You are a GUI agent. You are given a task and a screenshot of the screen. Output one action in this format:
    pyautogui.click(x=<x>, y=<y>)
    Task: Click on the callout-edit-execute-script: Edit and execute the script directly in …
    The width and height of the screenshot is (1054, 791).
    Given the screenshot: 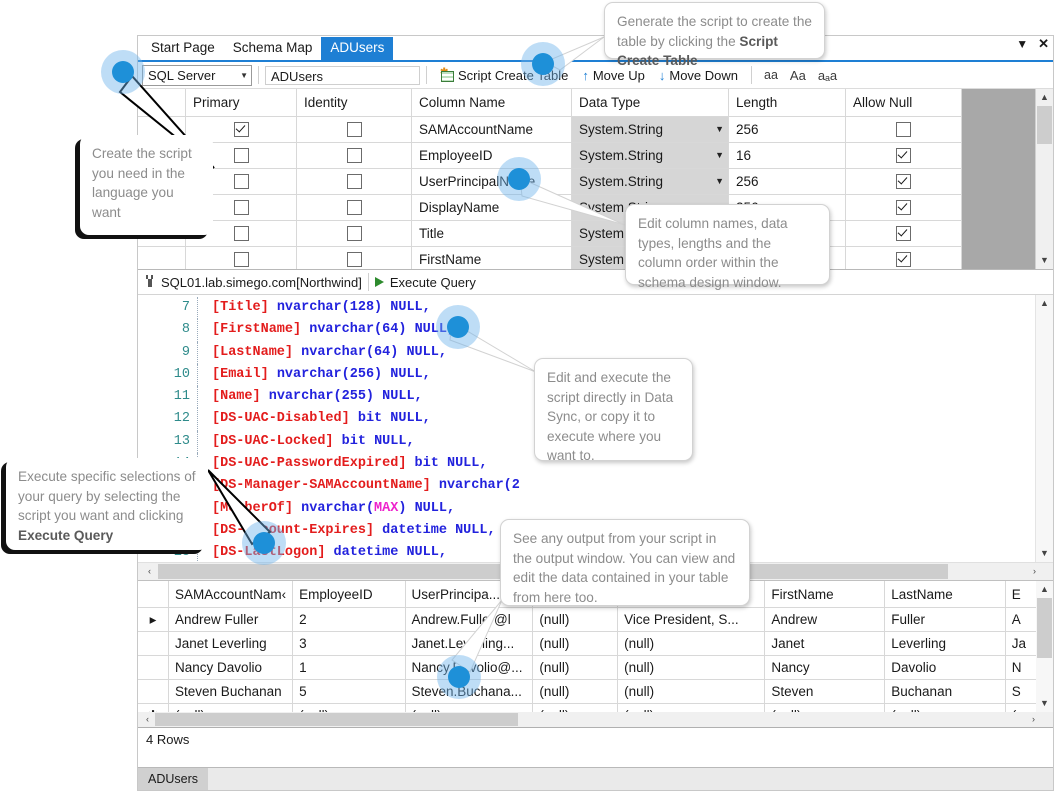 What is the action you would take?
    pyautogui.click(x=613, y=410)
    